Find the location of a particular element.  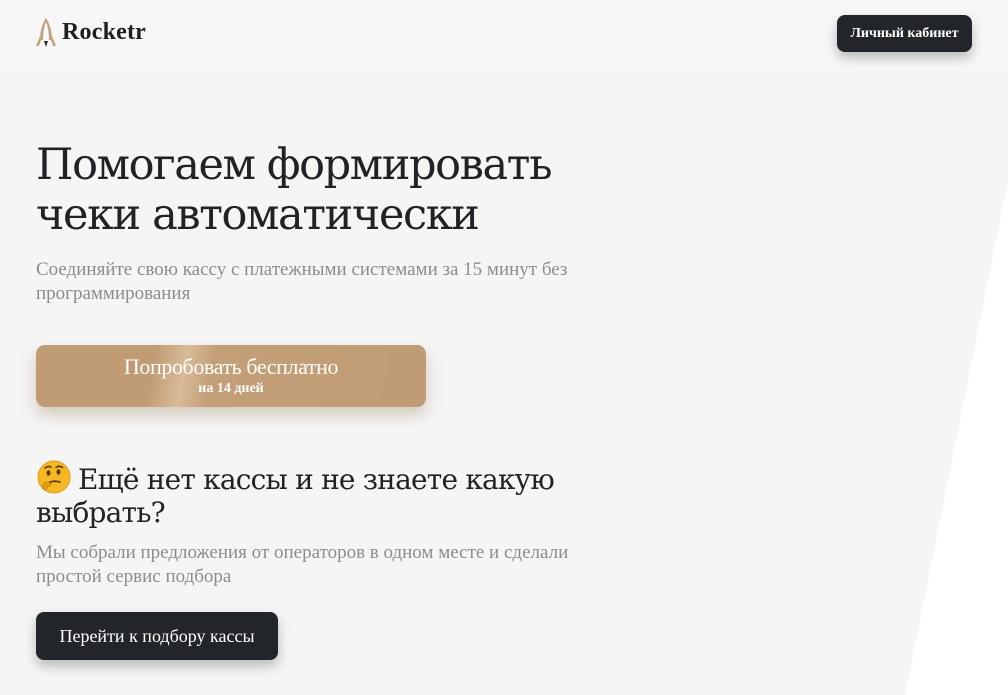

hero-title-line-1: Помогаем формировать is located at coordinates (294, 165).